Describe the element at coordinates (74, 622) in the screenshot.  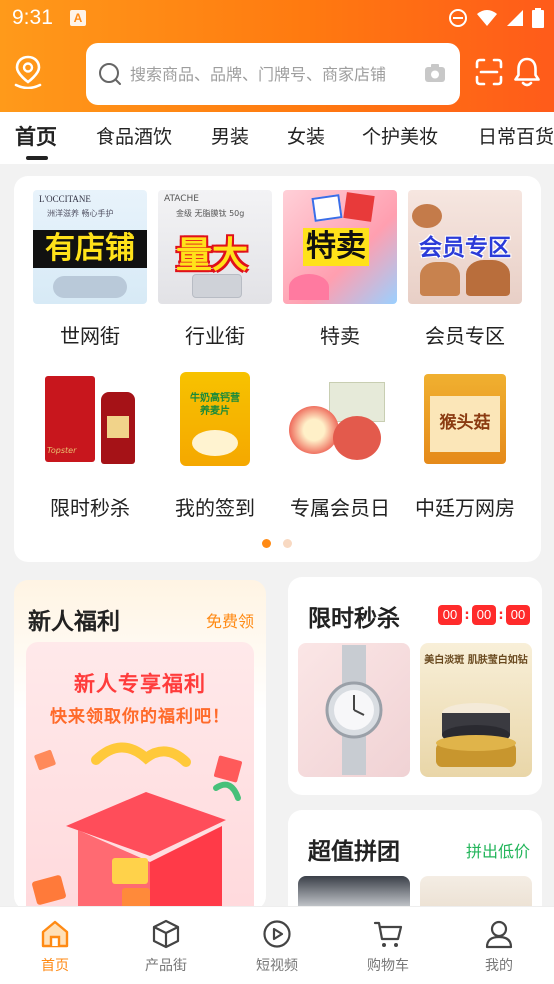
I see `newbie-title: 新人福利` at that location.